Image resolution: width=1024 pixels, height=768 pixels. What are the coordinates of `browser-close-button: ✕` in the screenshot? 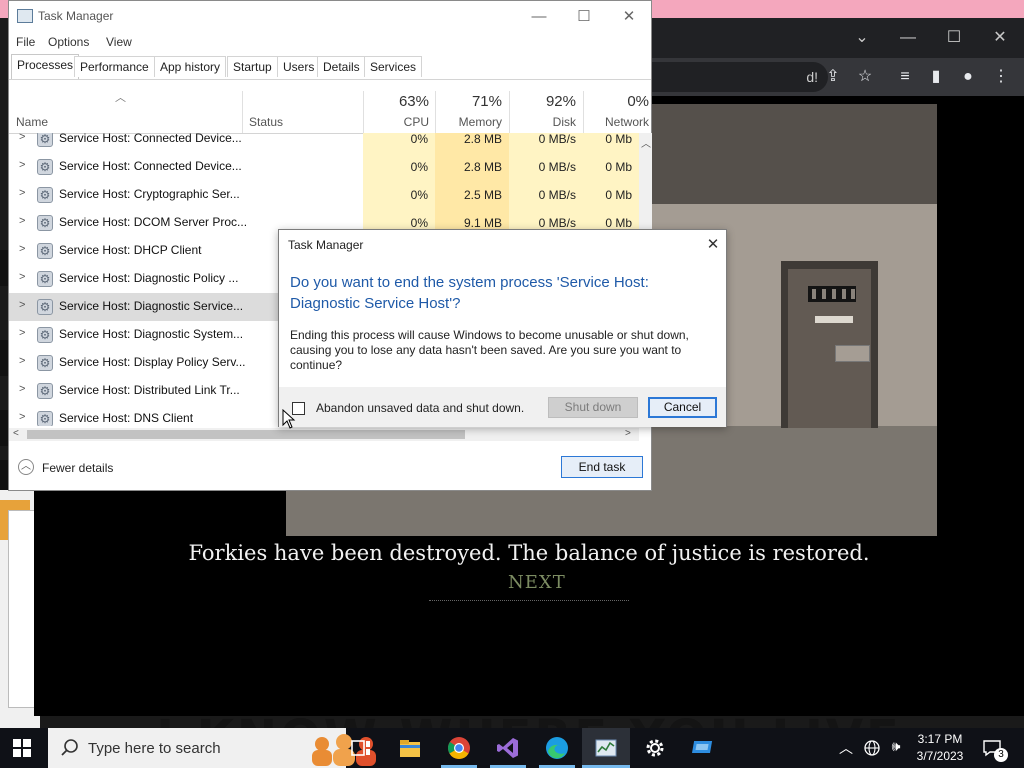 It's located at (1000, 38).